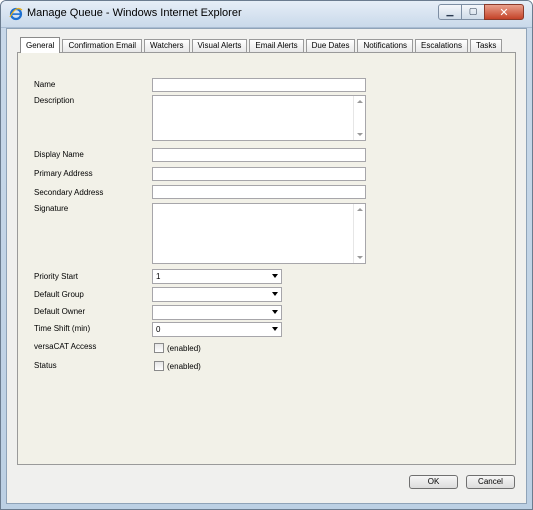  I want to click on maximize-icon: ▢, so click(473, 12).